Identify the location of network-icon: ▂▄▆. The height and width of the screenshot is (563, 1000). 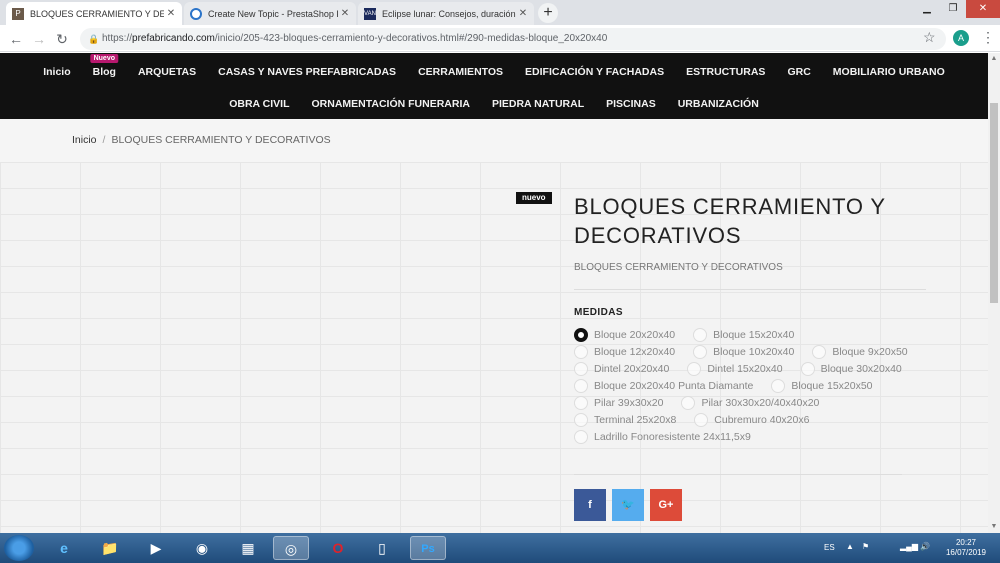
(909, 546).